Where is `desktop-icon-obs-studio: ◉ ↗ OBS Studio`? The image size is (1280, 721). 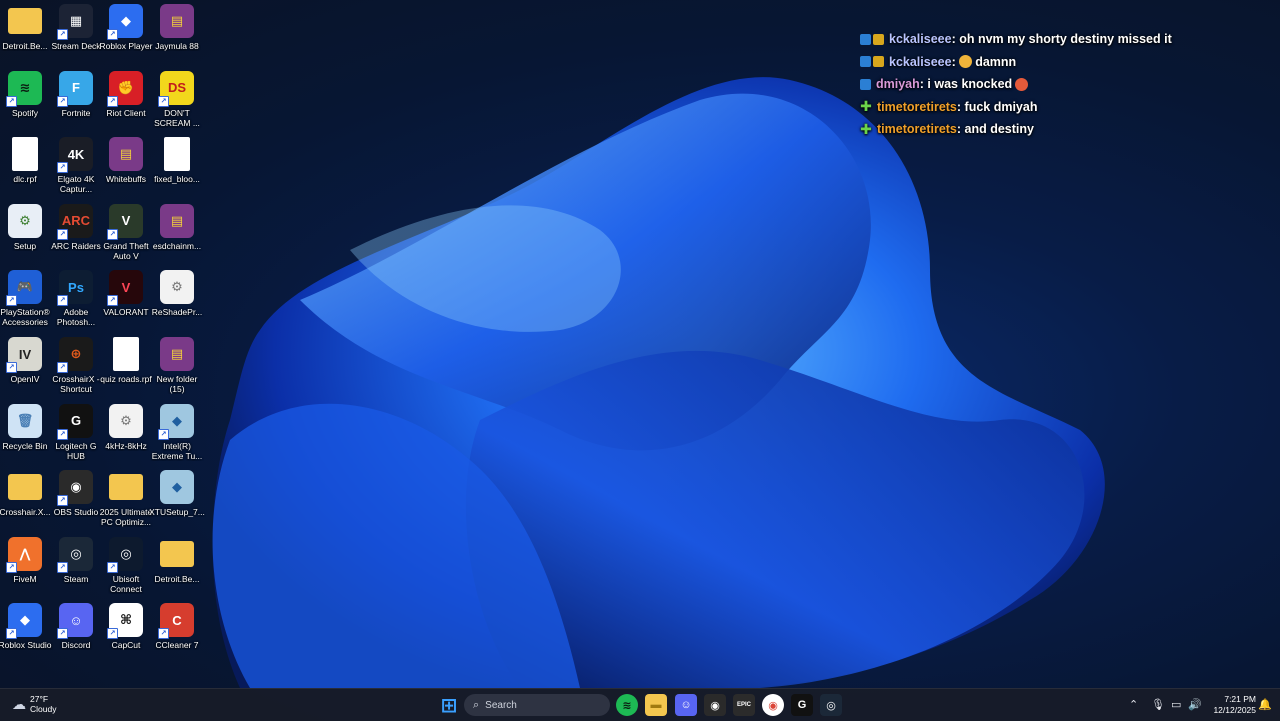 desktop-icon-obs-studio: ◉ ↗ OBS Studio is located at coordinates (76, 493).